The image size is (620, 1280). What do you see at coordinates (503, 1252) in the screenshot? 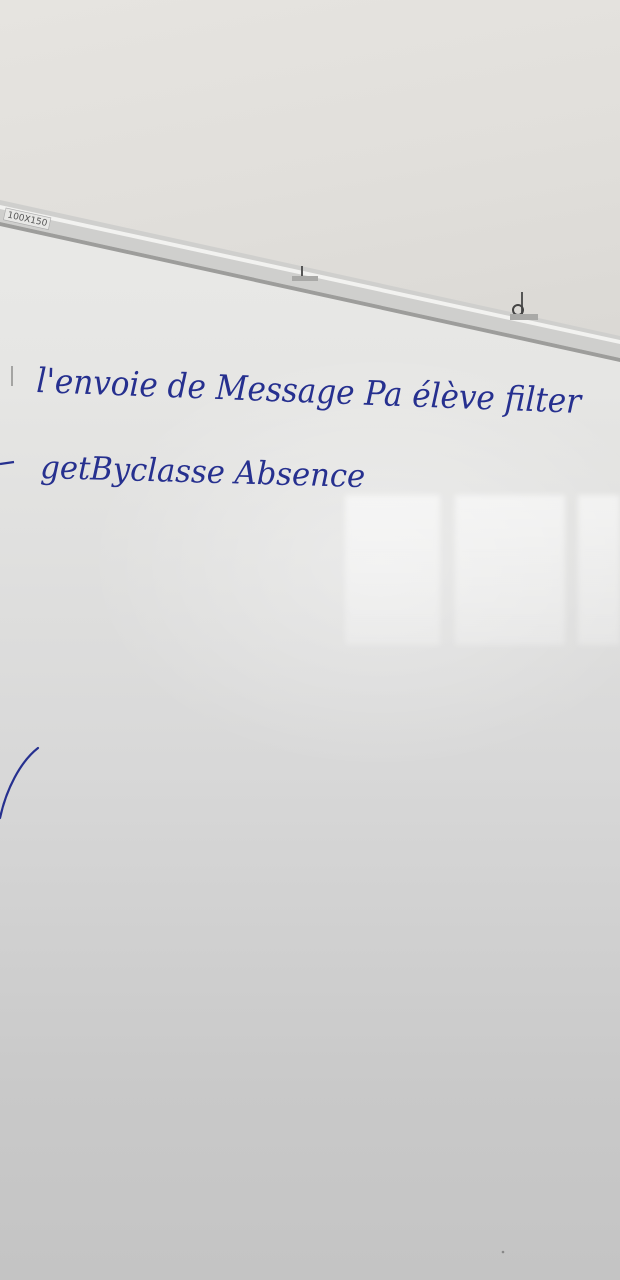
I see `speck` at bounding box center [503, 1252].